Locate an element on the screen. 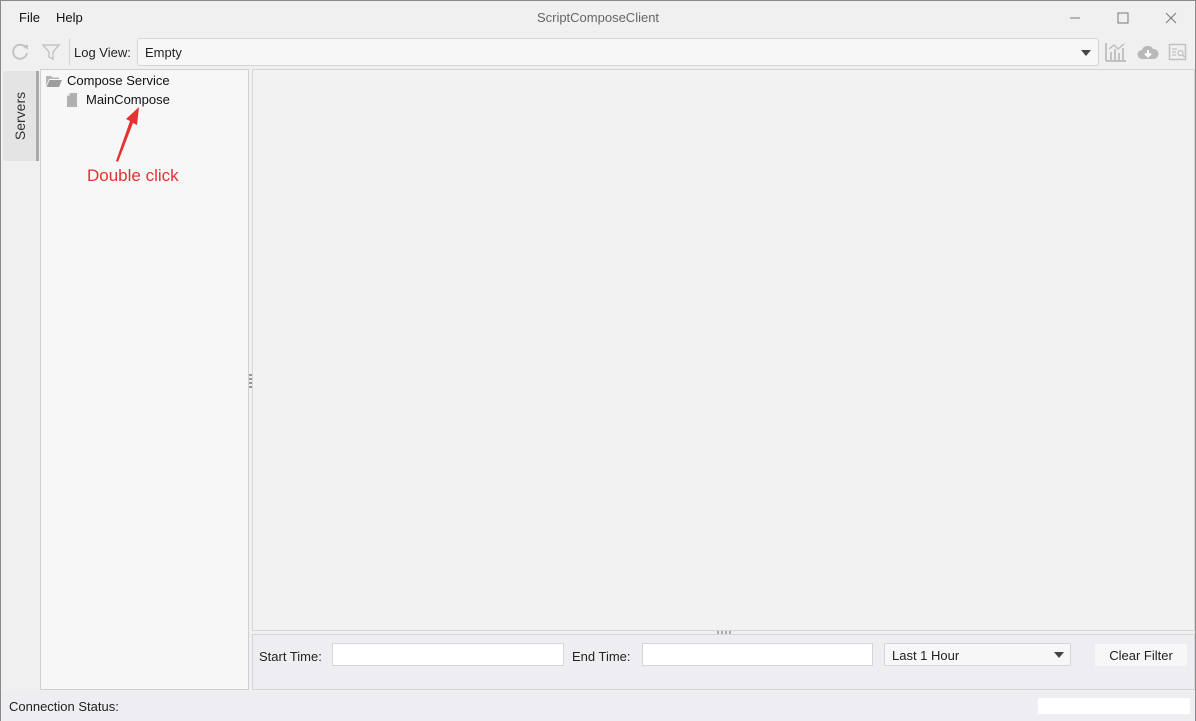 The image size is (1196, 721). time-range-select: Last 1 Hour is located at coordinates (977, 654).